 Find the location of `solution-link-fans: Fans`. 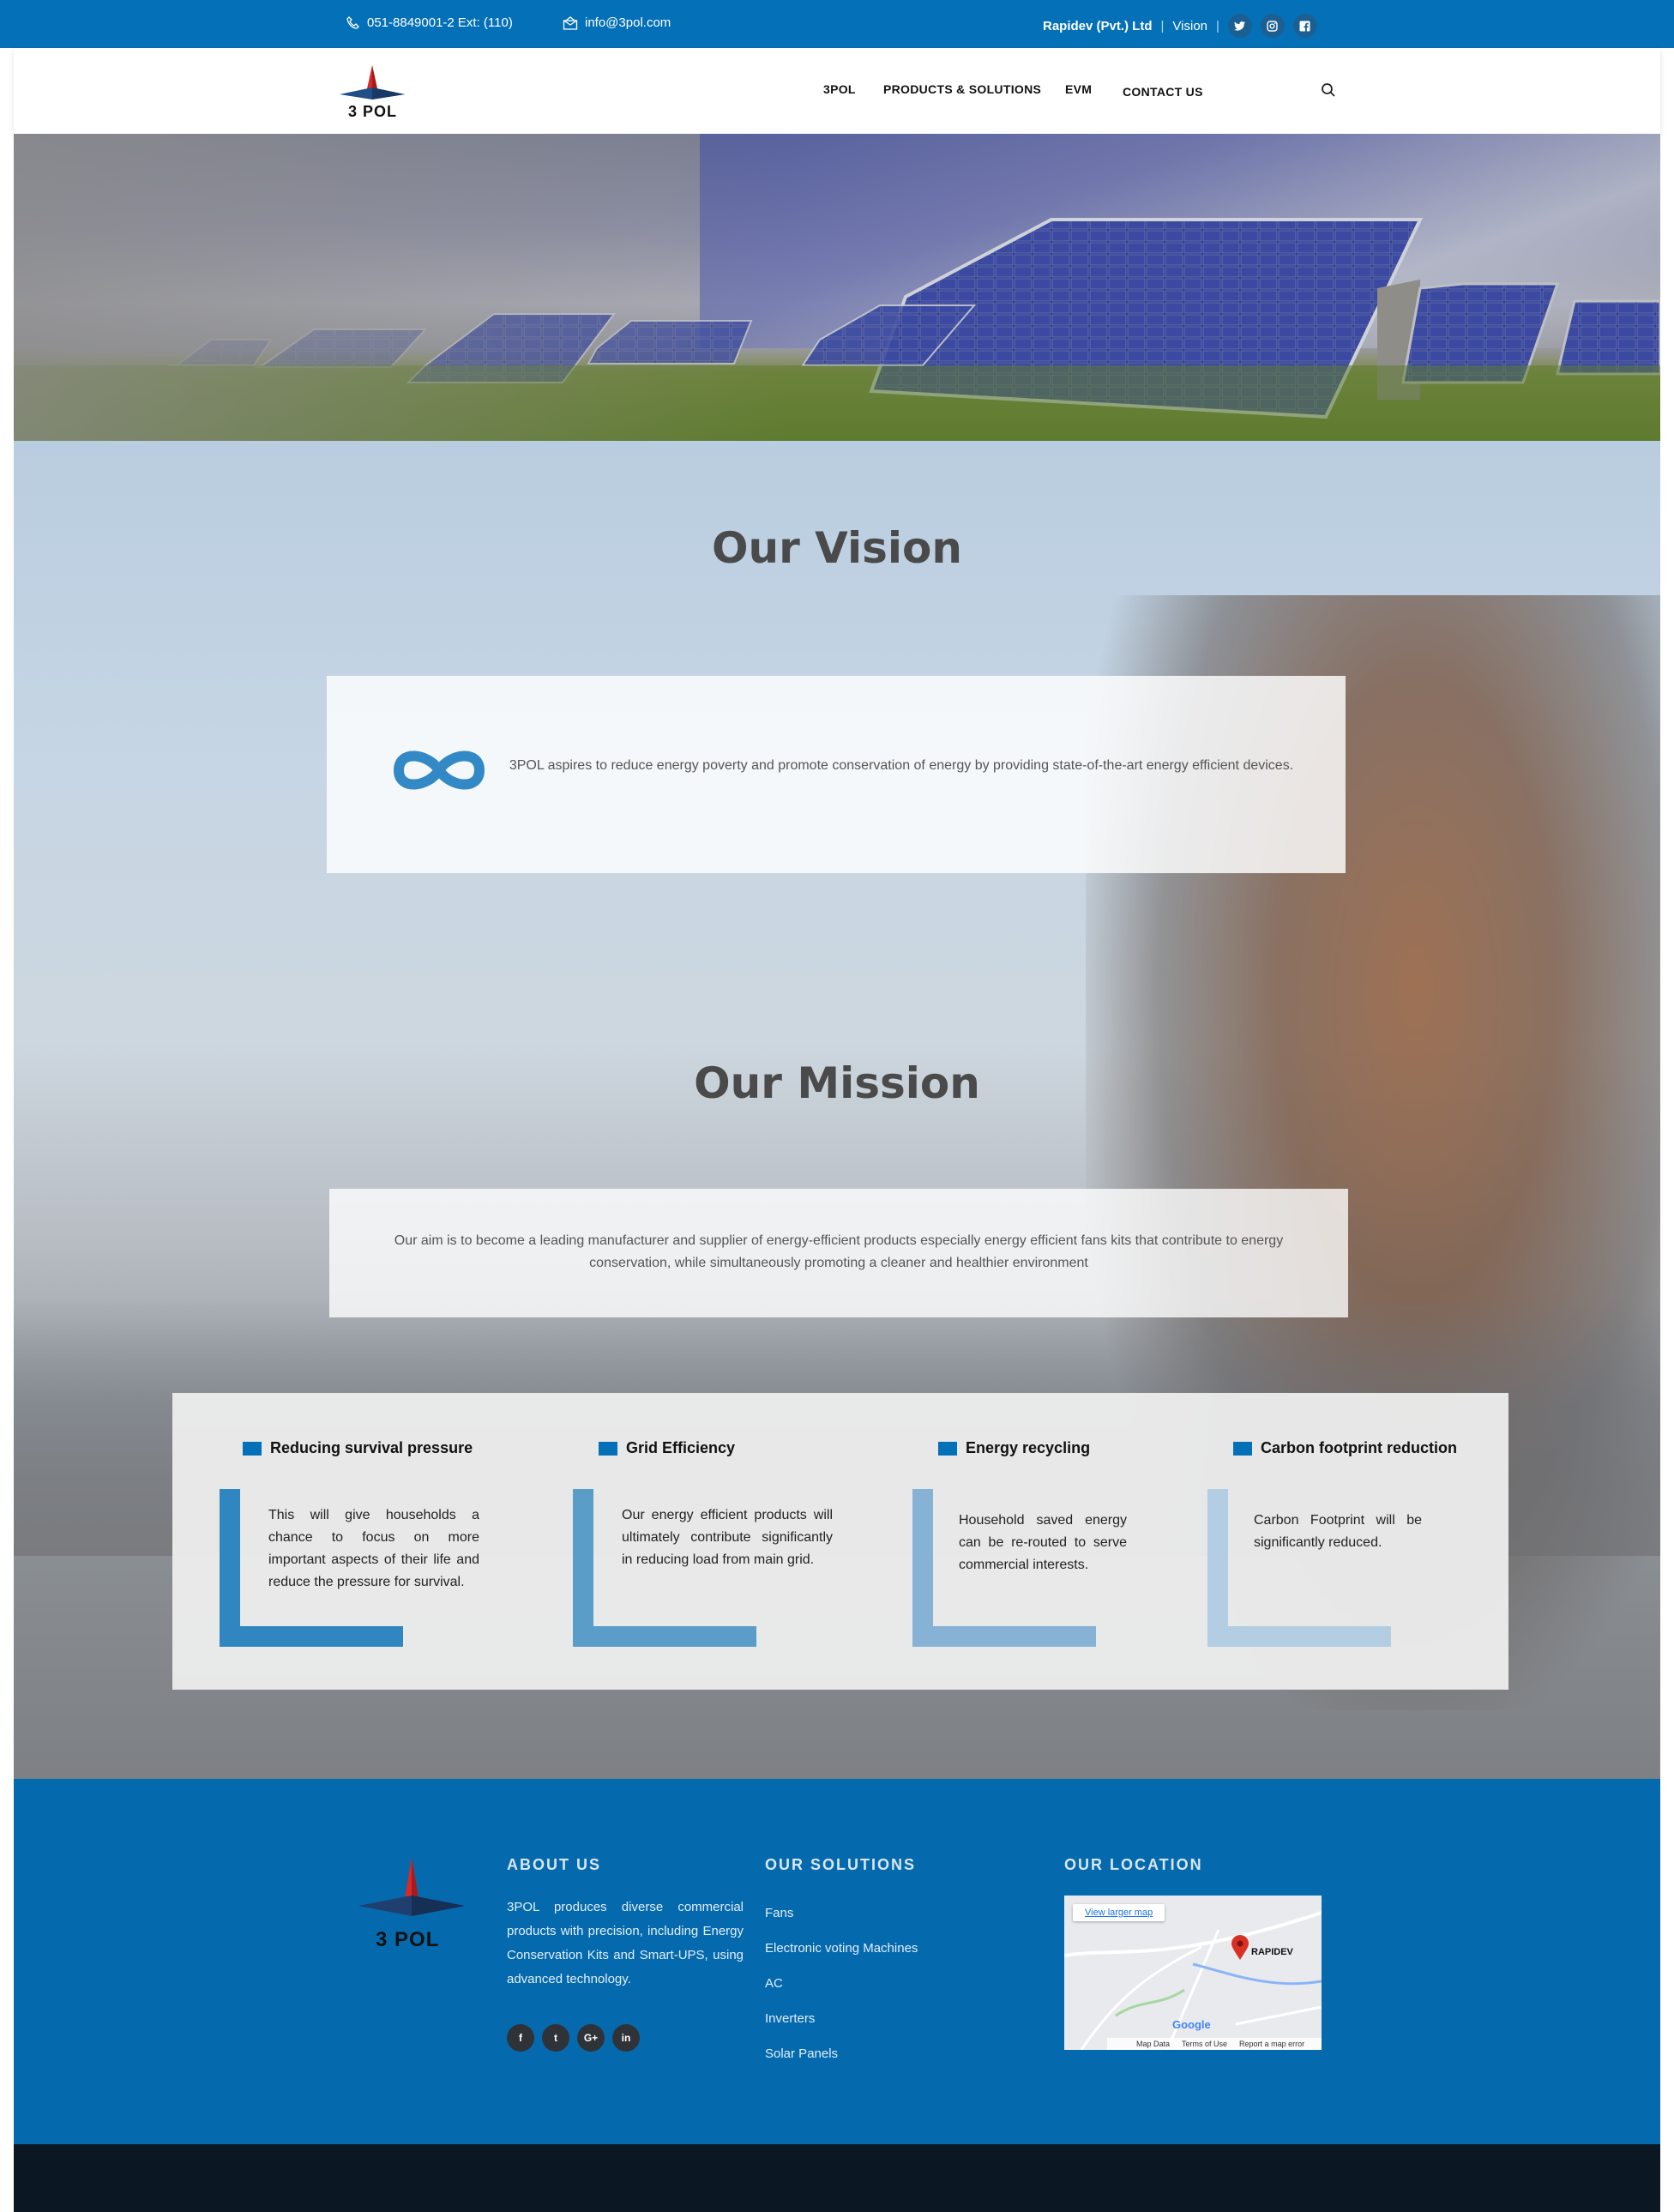

solution-link-fans: Fans is located at coordinates (841, 1913).